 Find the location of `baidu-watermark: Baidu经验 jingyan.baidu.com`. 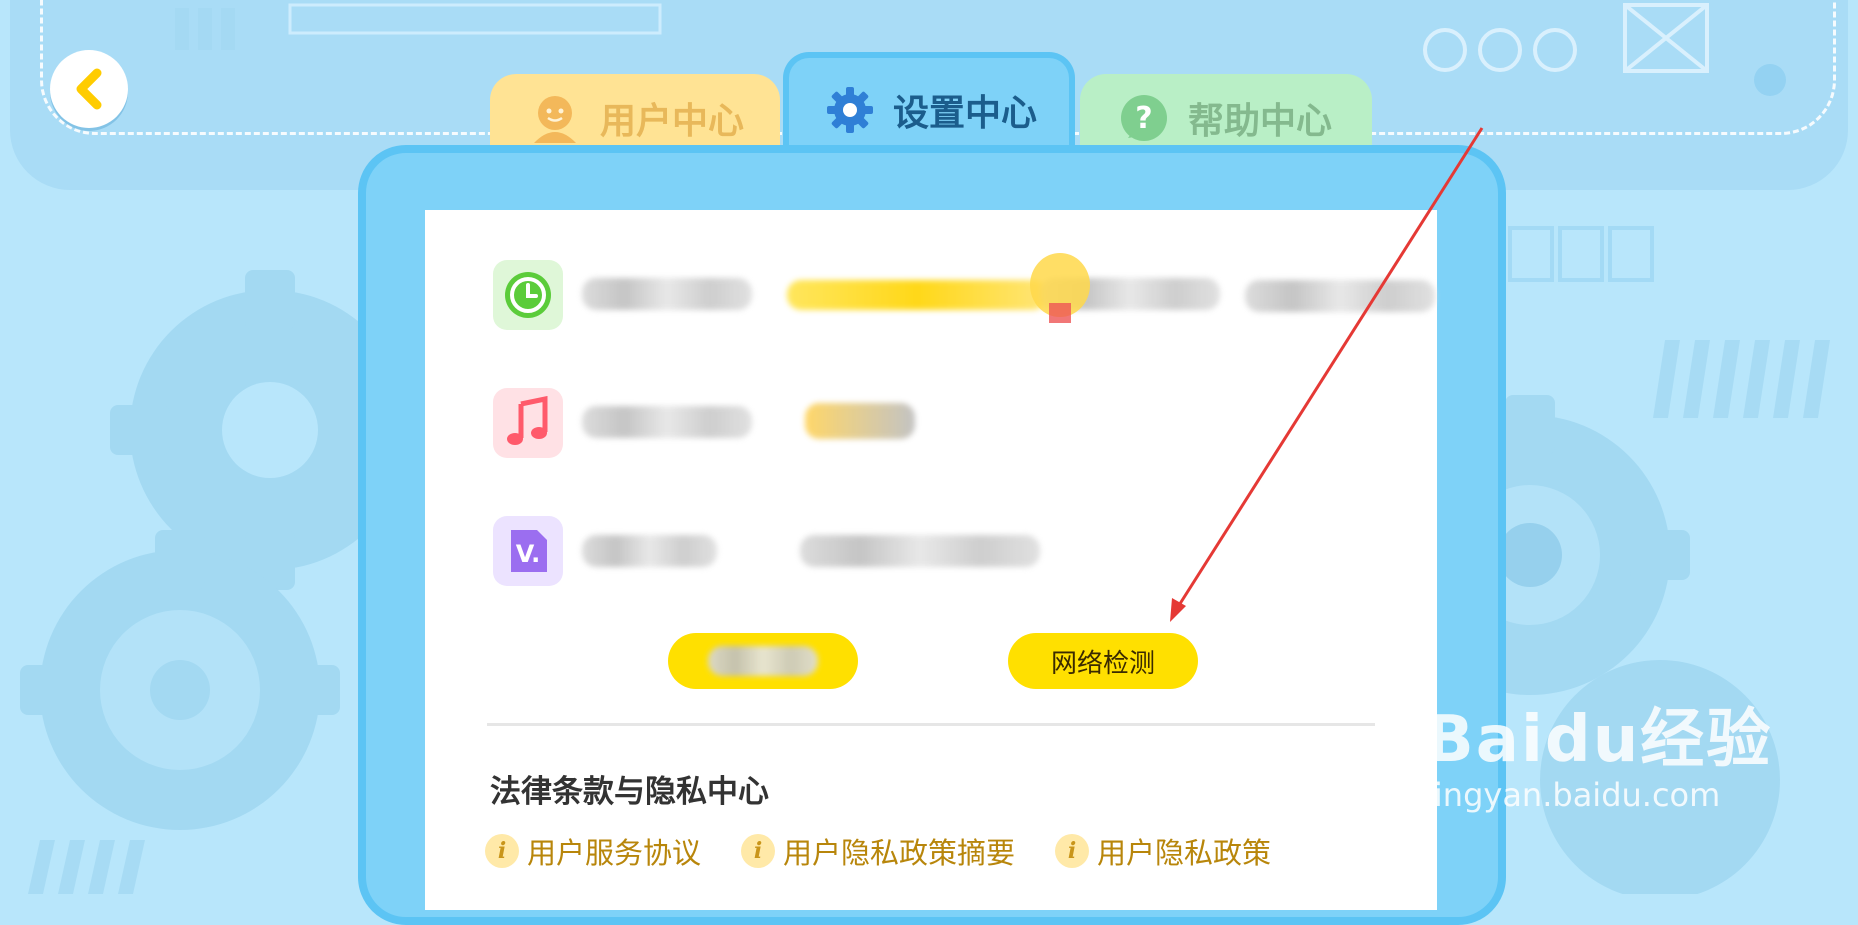

baidu-watermark: Baidu经验 jingyan.baidu.com is located at coordinates (1598, 751).